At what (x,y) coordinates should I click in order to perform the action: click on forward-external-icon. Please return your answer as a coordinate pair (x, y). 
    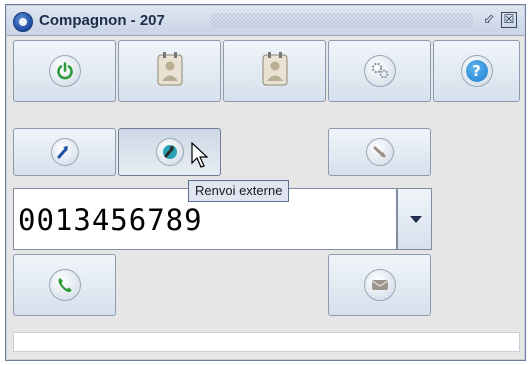
    Looking at the image, I should click on (169, 152).